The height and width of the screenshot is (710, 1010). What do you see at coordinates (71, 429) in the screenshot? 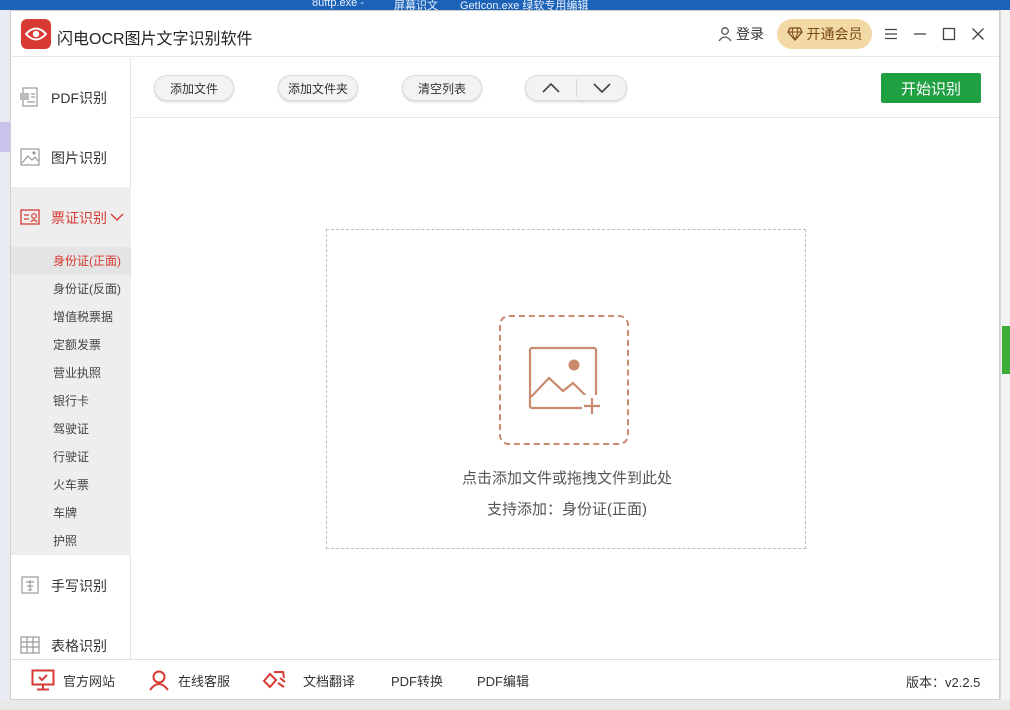
I see `submenu-item: 驾驶证` at bounding box center [71, 429].